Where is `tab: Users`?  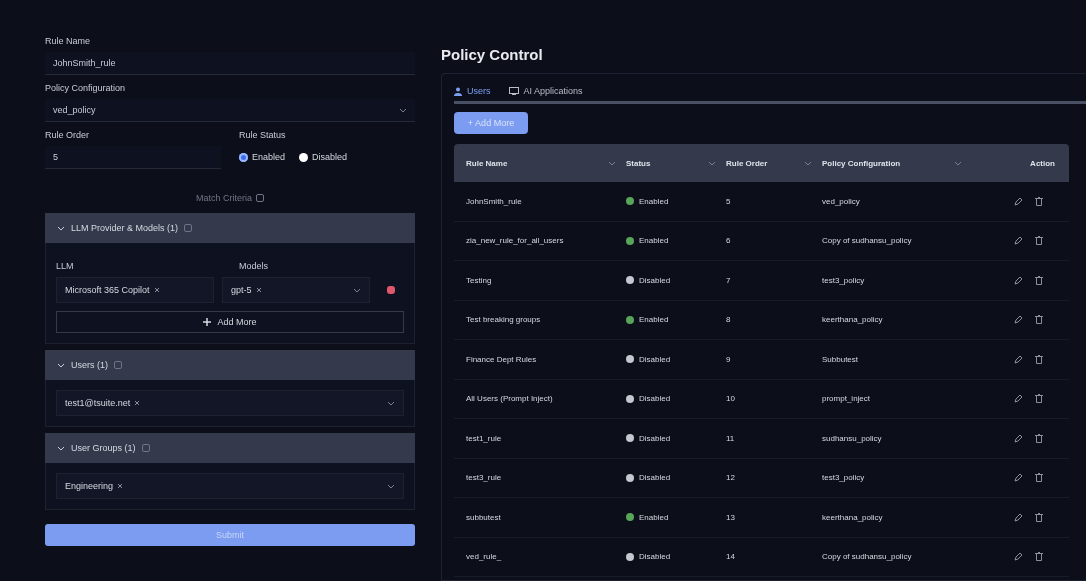 tab: Users is located at coordinates (472, 91).